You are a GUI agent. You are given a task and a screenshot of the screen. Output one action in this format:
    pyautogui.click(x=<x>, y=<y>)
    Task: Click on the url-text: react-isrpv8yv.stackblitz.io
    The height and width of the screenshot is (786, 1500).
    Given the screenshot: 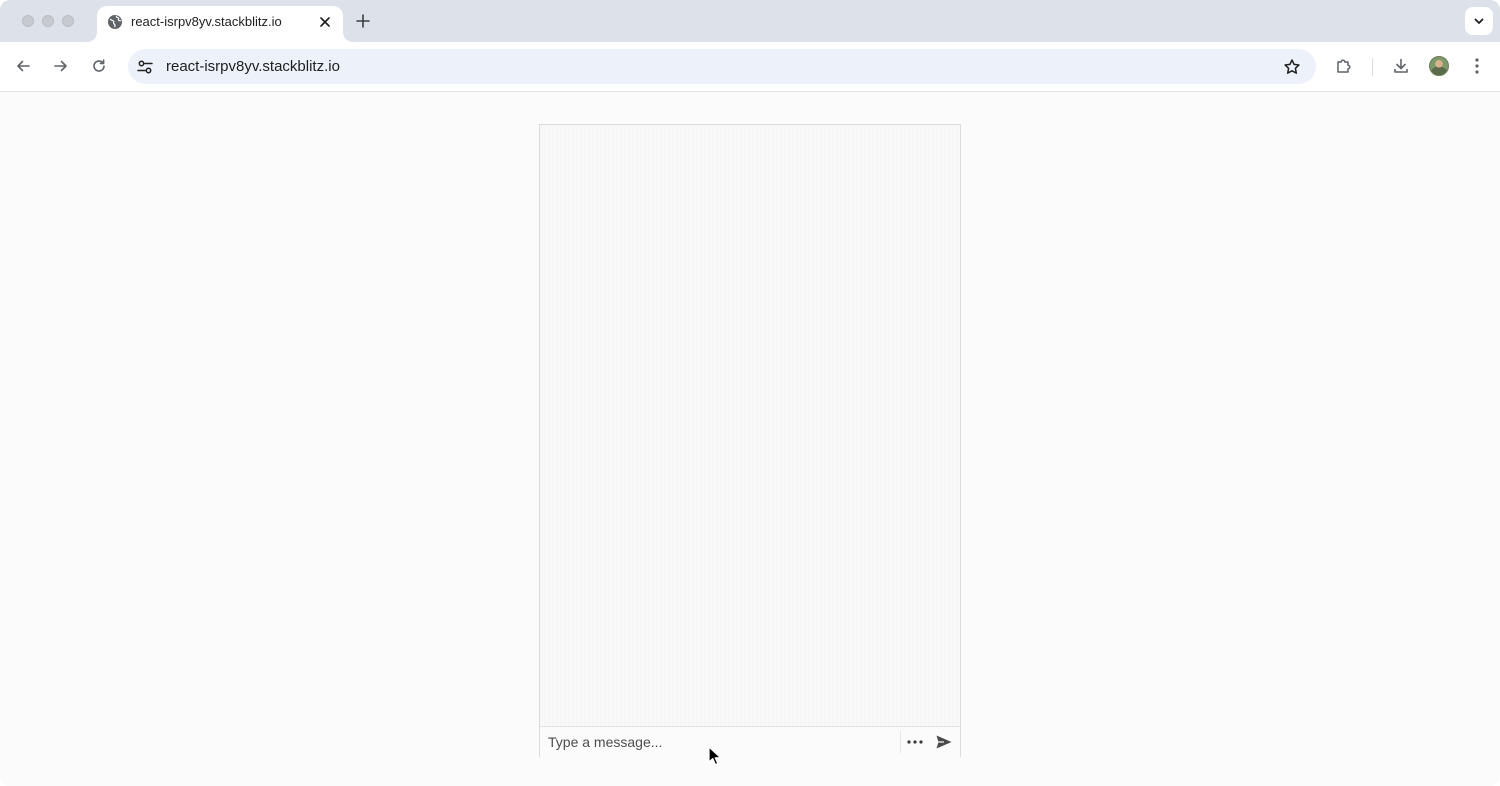 What is the action you would take?
    pyautogui.click(x=253, y=66)
    